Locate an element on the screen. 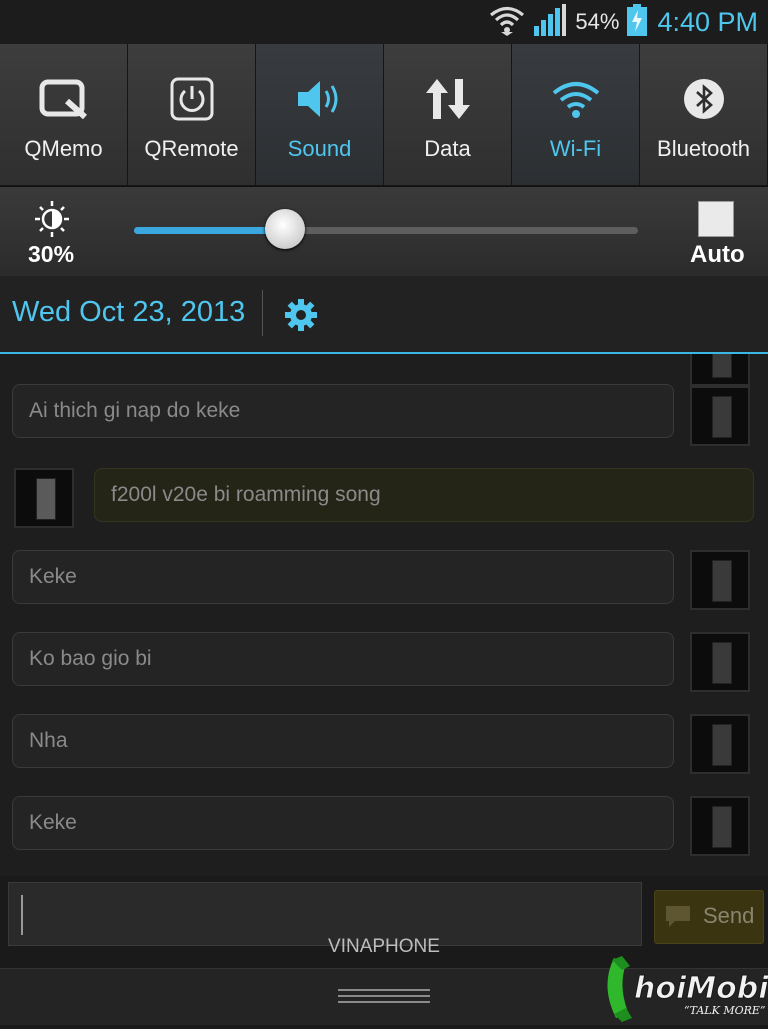 The image size is (768, 1029). message-bubble: f200l v20e bi roamming song is located at coordinates (424, 495).